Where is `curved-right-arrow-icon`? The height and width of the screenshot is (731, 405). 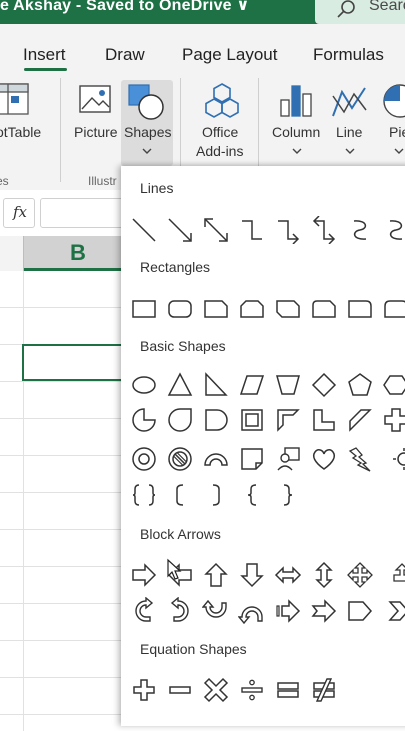
curved-right-arrow-icon is located at coordinates (180, 611).